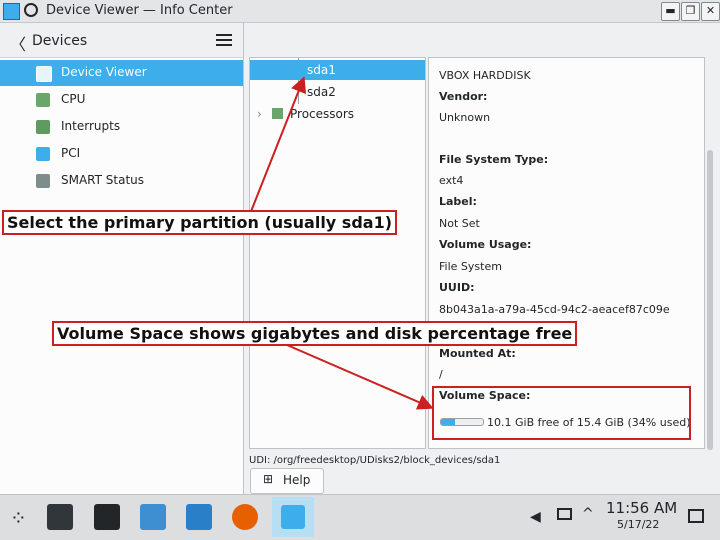  What do you see at coordinates (641, 508) in the screenshot?
I see `clock-time: 11:56 AM` at bounding box center [641, 508].